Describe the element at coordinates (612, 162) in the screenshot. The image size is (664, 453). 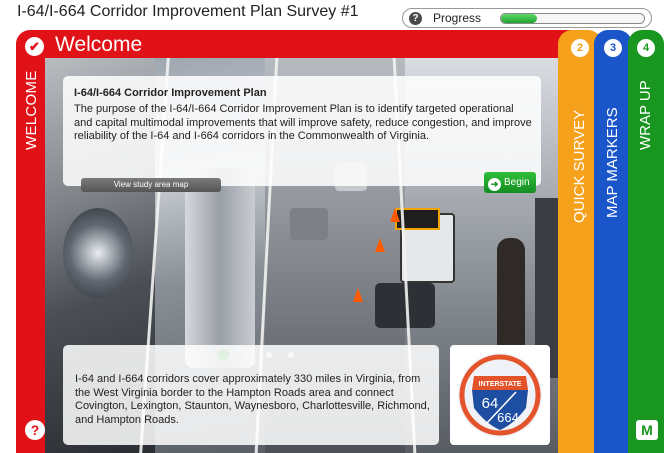
I see `tab-label: MAP MARKERS` at that location.